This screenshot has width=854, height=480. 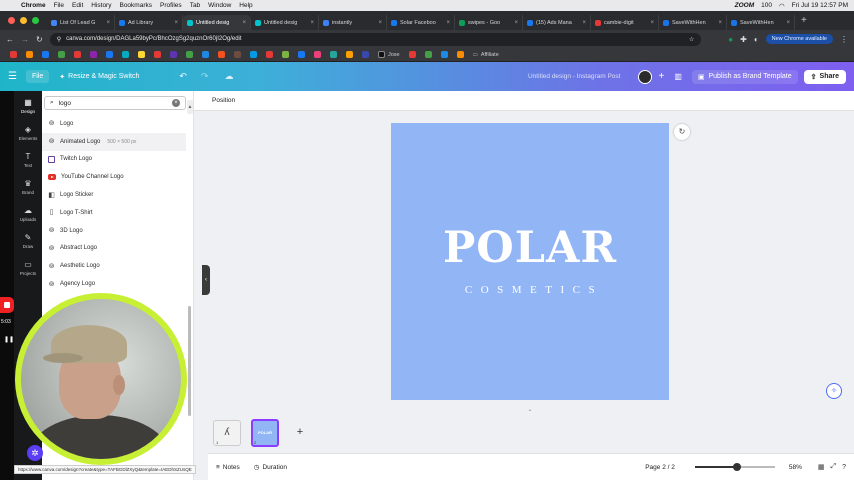 What do you see at coordinates (28, 161) in the screenshot?
I see `rail-item-text: T Text` at bounding box center [28, 161].